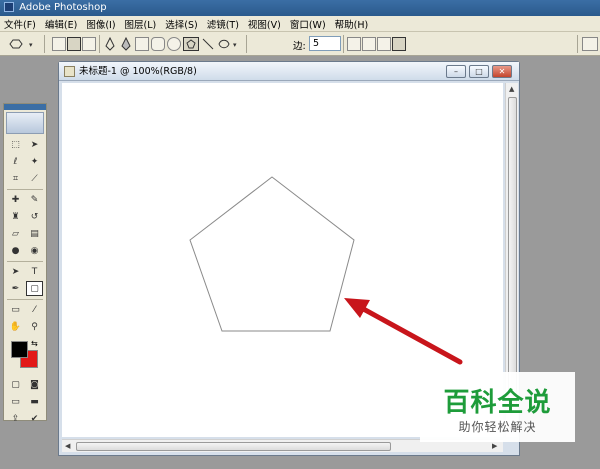 This screenshot has height=469, width=600. What do you see at coordinates (34, 144) in the screenshot?
I see `move-tool-icon: ➤` at bounding box center [34, 144].